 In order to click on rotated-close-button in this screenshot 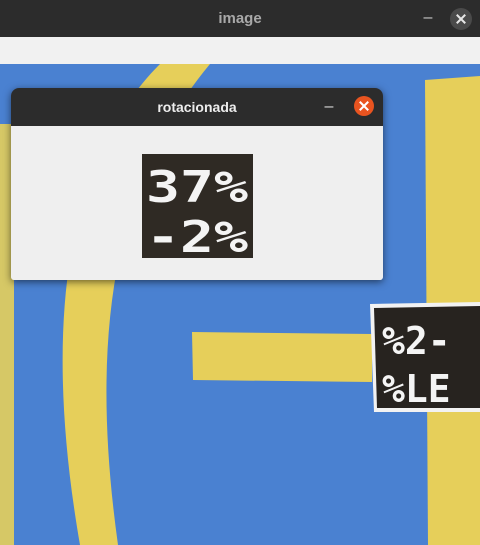, I will do `click(364, 106)`.